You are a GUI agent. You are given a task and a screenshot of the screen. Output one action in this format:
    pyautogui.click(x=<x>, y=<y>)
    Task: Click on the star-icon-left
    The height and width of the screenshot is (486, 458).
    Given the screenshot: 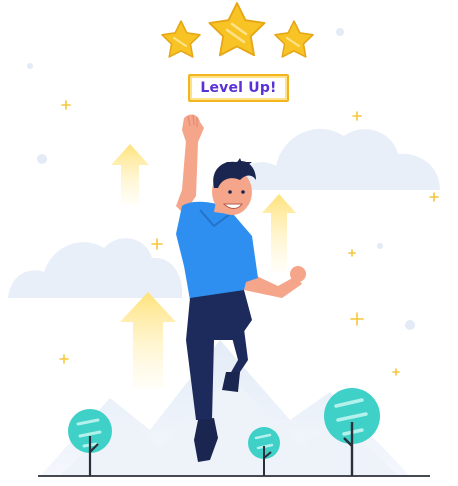 What is the action you would take?
    pyautogui.click(x=181, y=39)
    